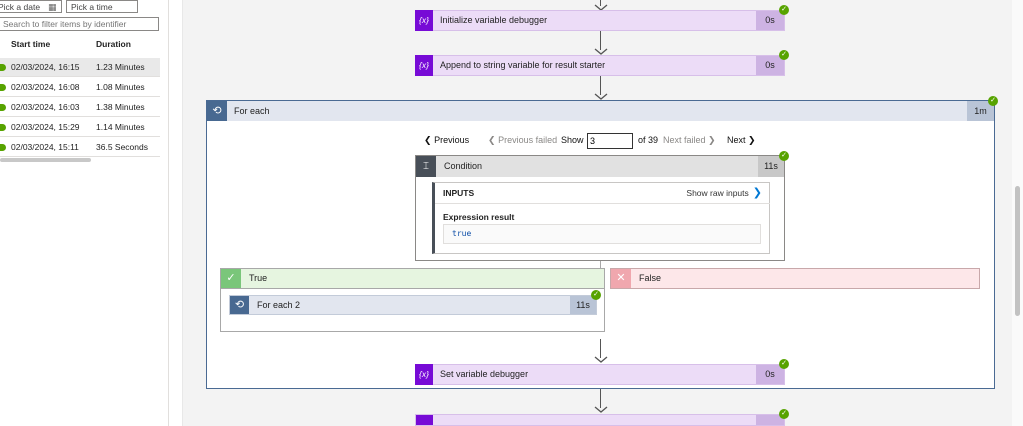 The image size is (1023, 426). I want to click on time-picker-placeholder: Pick a time, so click(92, 7).